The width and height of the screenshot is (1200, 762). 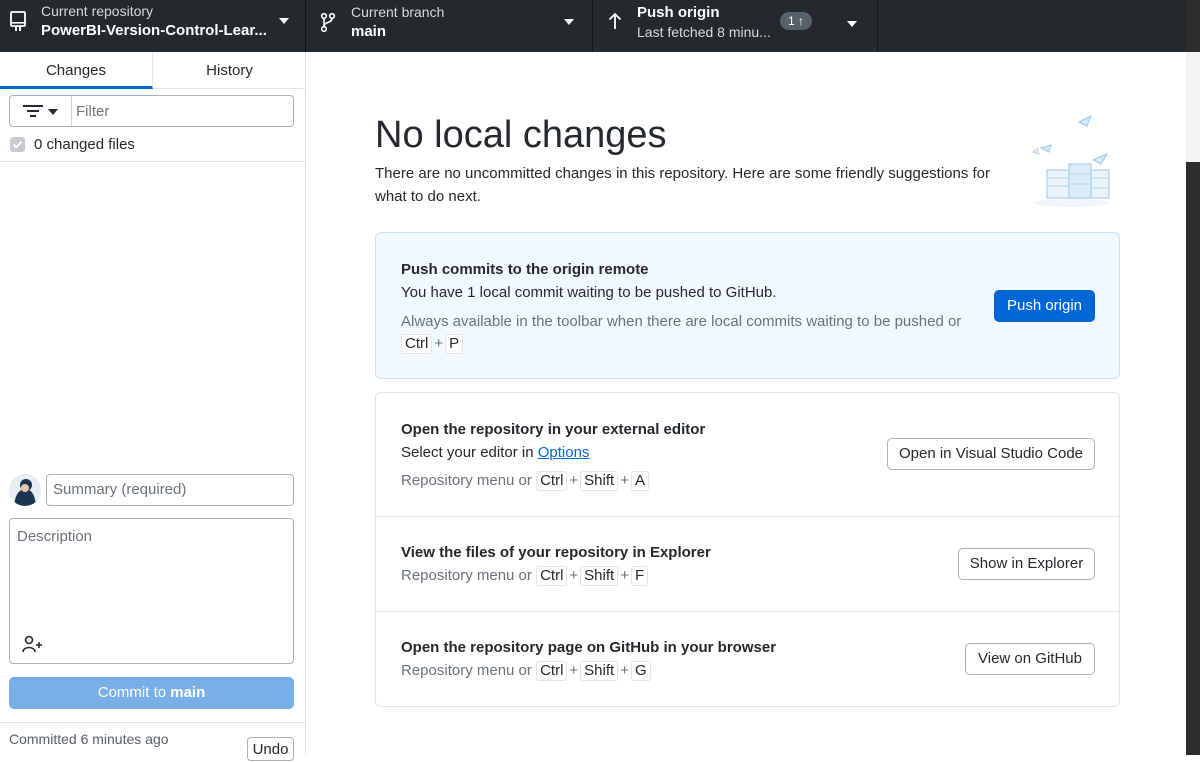 I want to click on last-commit-row: Committed 6 minutes ago Undo, so click(x=153, y=741).